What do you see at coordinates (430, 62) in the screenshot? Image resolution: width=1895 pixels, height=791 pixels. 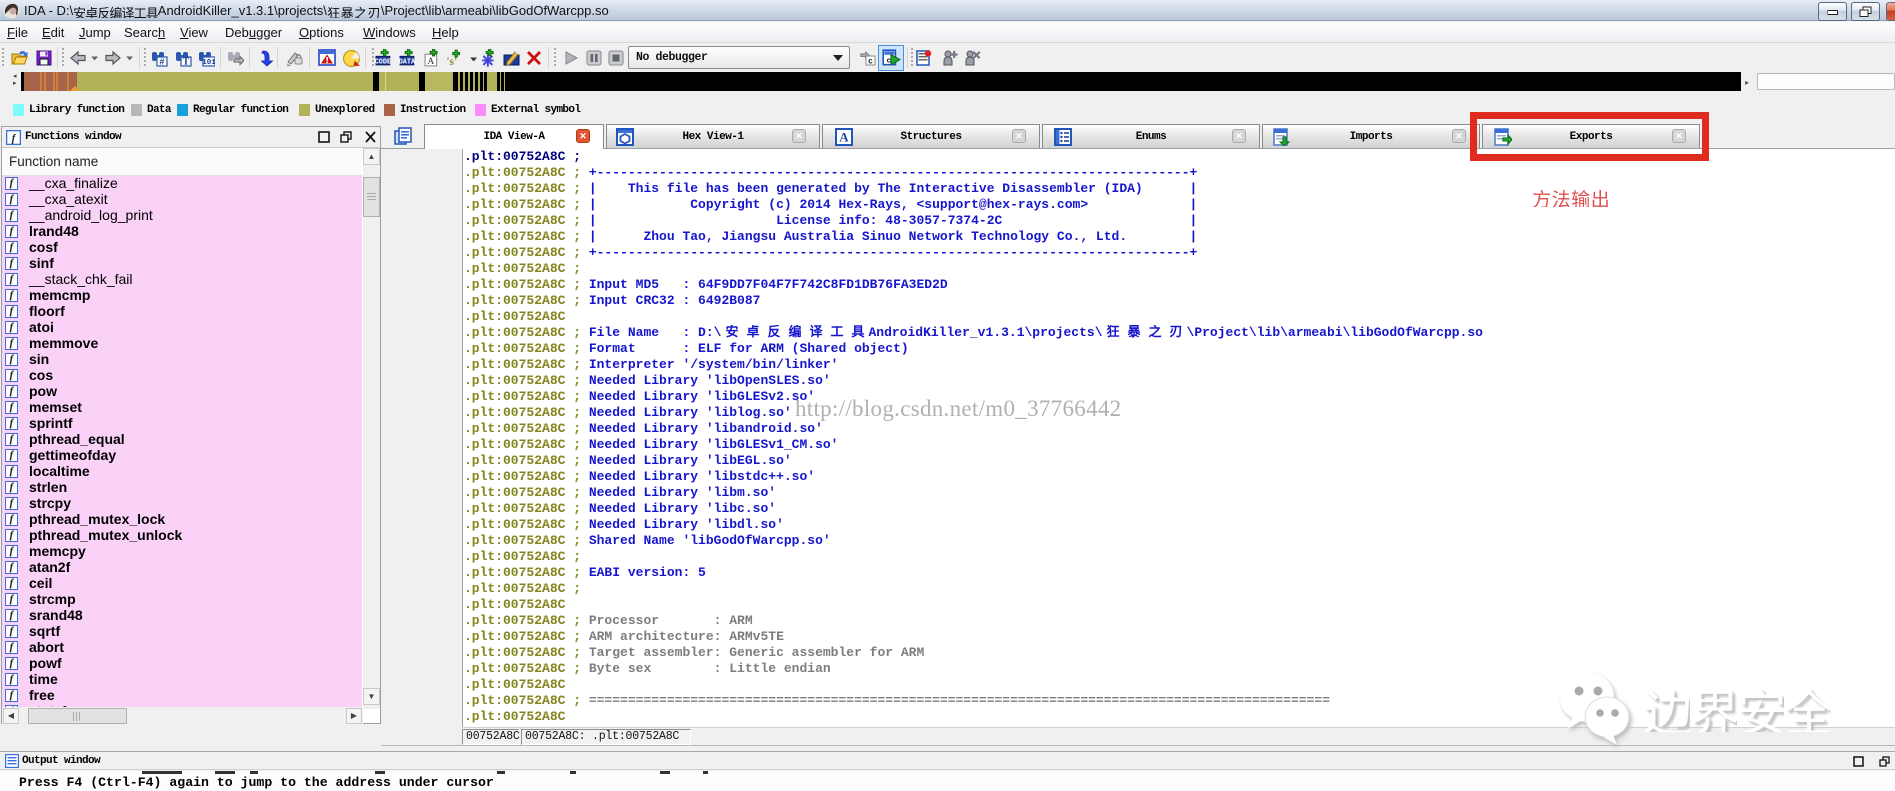 I see `svg-text: A` at bounding box center [430, 62].